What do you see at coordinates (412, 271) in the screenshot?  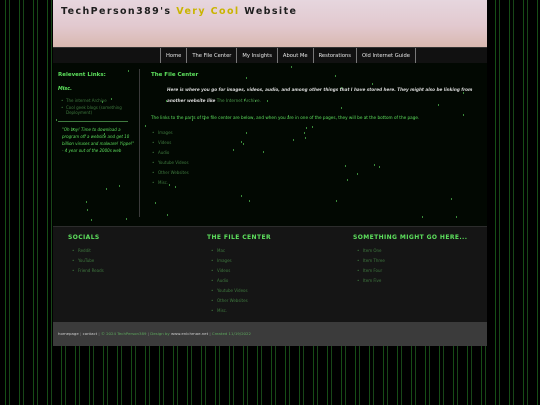 I see `footer-item-four: Item Four` at bounding box center [412, 271].